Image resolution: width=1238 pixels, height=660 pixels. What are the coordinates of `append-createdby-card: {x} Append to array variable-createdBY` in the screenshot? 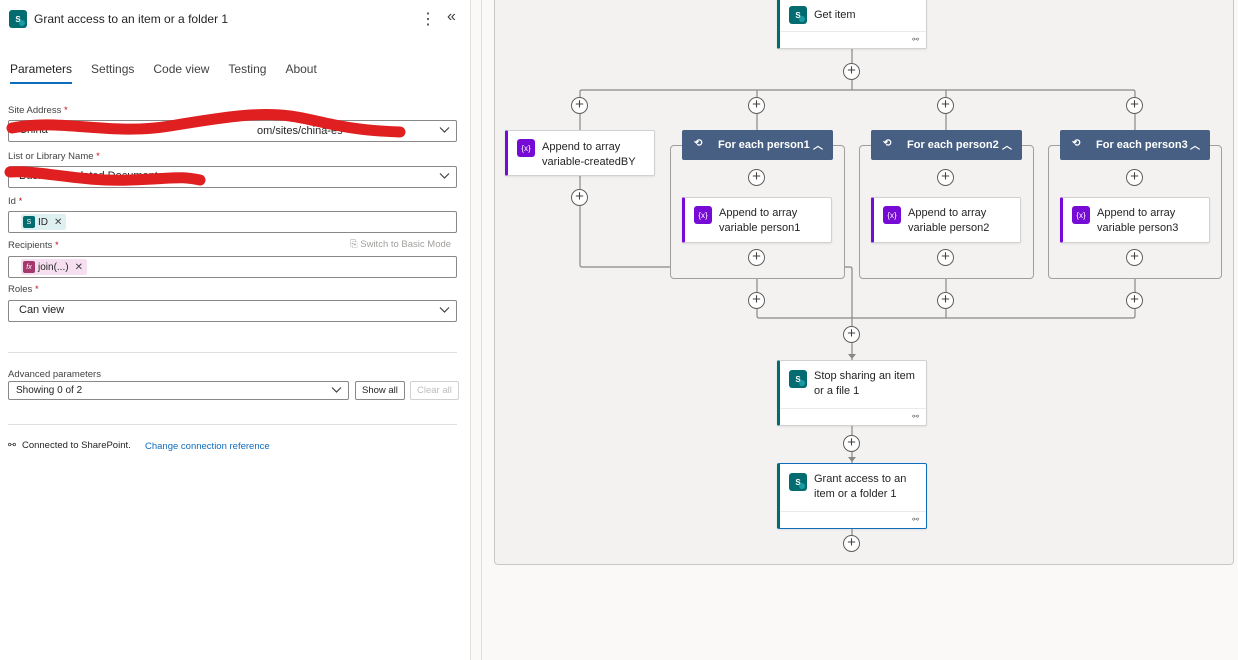 It's located at (580, 153).